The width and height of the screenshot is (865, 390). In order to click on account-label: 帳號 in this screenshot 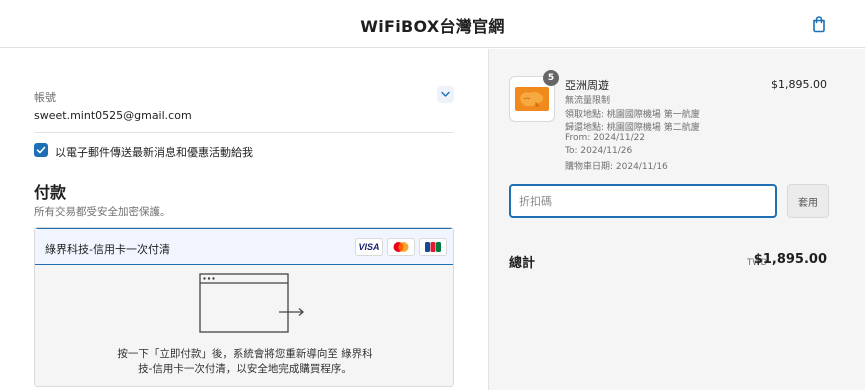, I will do `click(45, 97)`.